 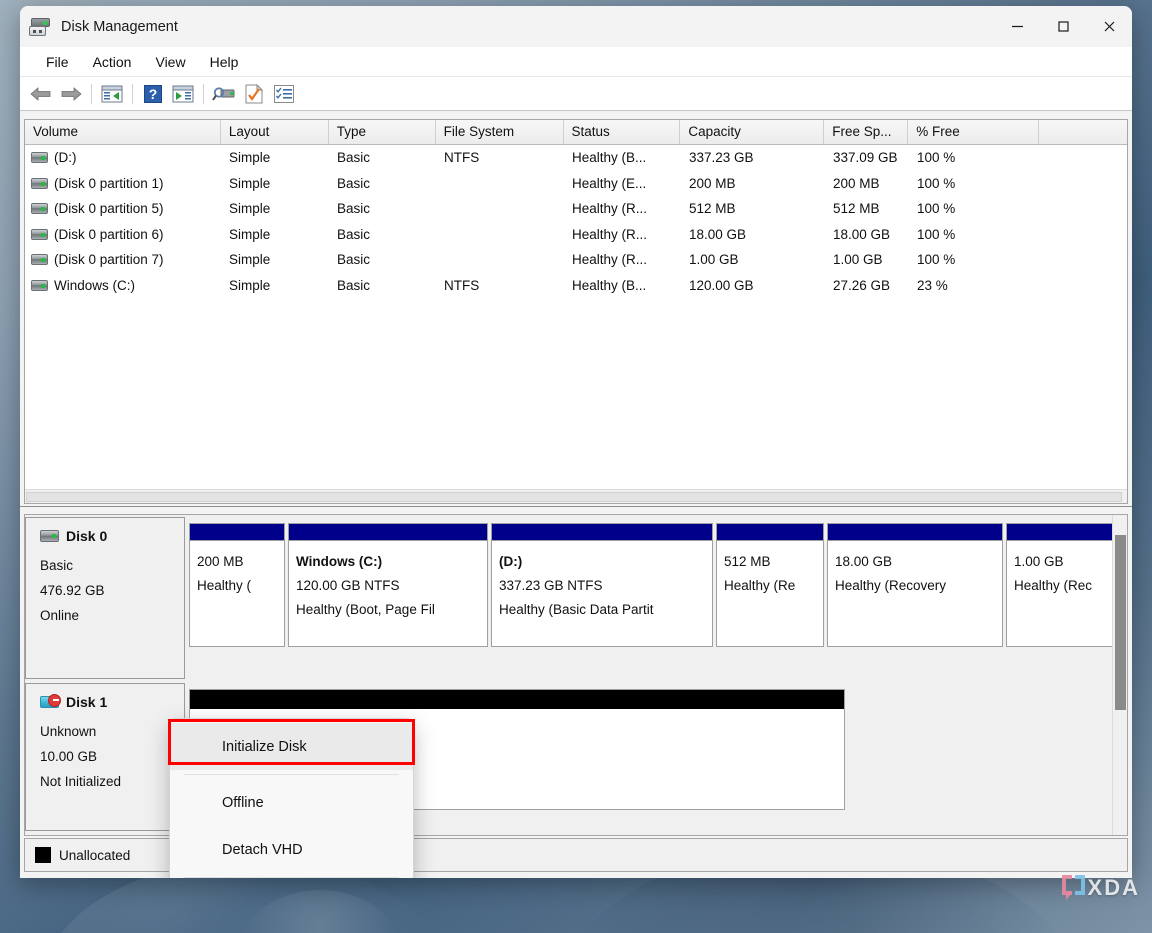 What do you see at coordinates (87, 702) in the screenshot?
I see `disk-1-name: Disk 1` at bounding box center [87, 702].